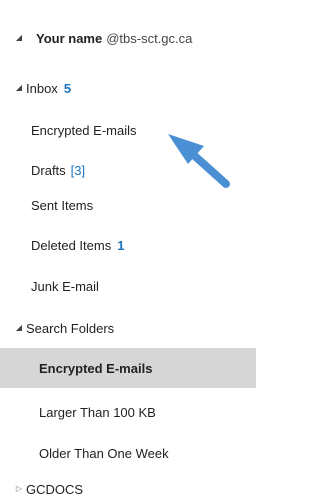 Image resolution: width=320 pixels, height=504 pixels. What do you see at coordinates (71, 245) in the screenshot?
I see `folder-label: Deleted Items` at bounding box center [71, 245].